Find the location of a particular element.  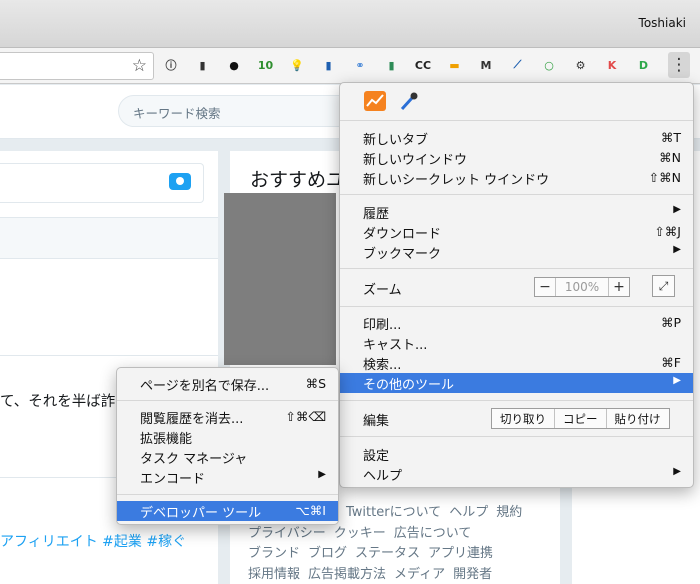

window-titlebar: Toshiaki is located at coordinates (350, 24).